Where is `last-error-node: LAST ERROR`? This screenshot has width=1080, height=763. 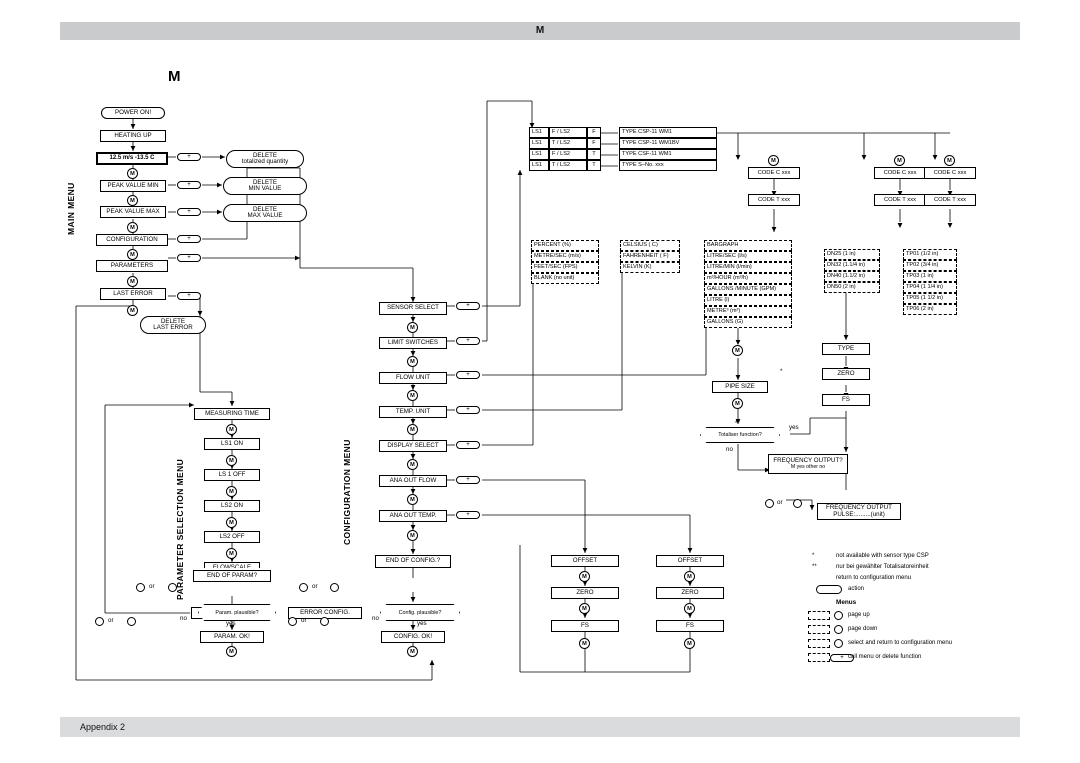
last-error-node: LAST ERROR is located at coordinates (133, 294).